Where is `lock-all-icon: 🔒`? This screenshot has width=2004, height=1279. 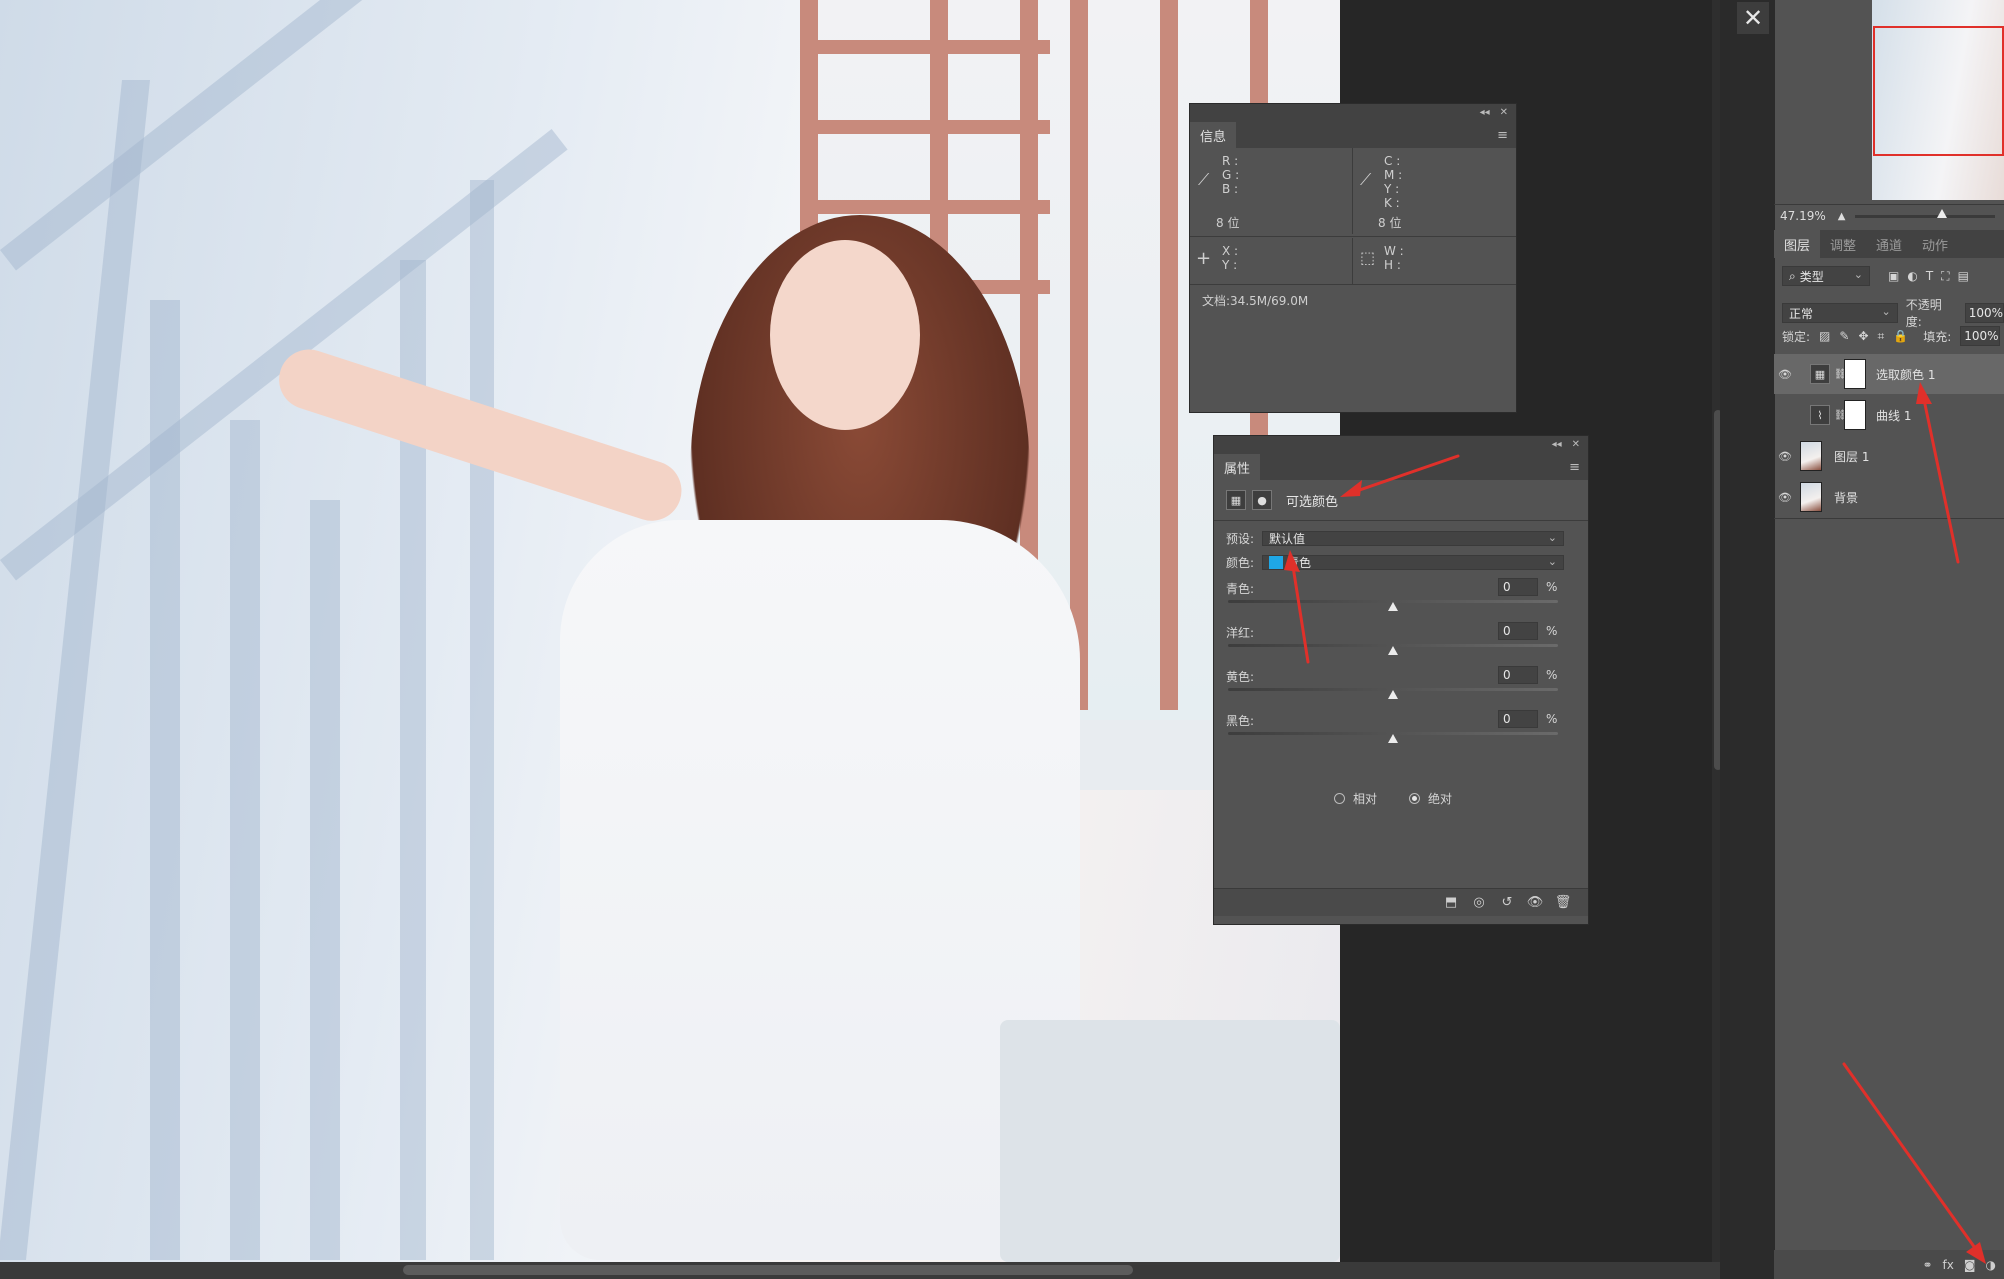 lock-all-icon: 🔒 is located at coordinates (1900, 336).